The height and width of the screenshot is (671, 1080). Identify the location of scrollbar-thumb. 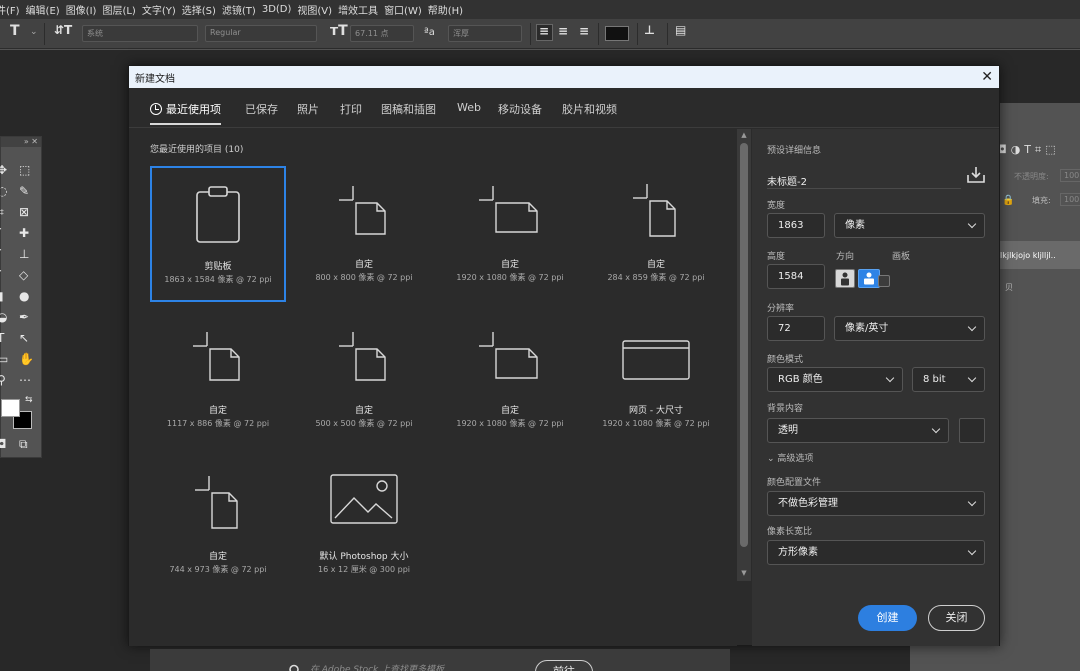
(744, 345).